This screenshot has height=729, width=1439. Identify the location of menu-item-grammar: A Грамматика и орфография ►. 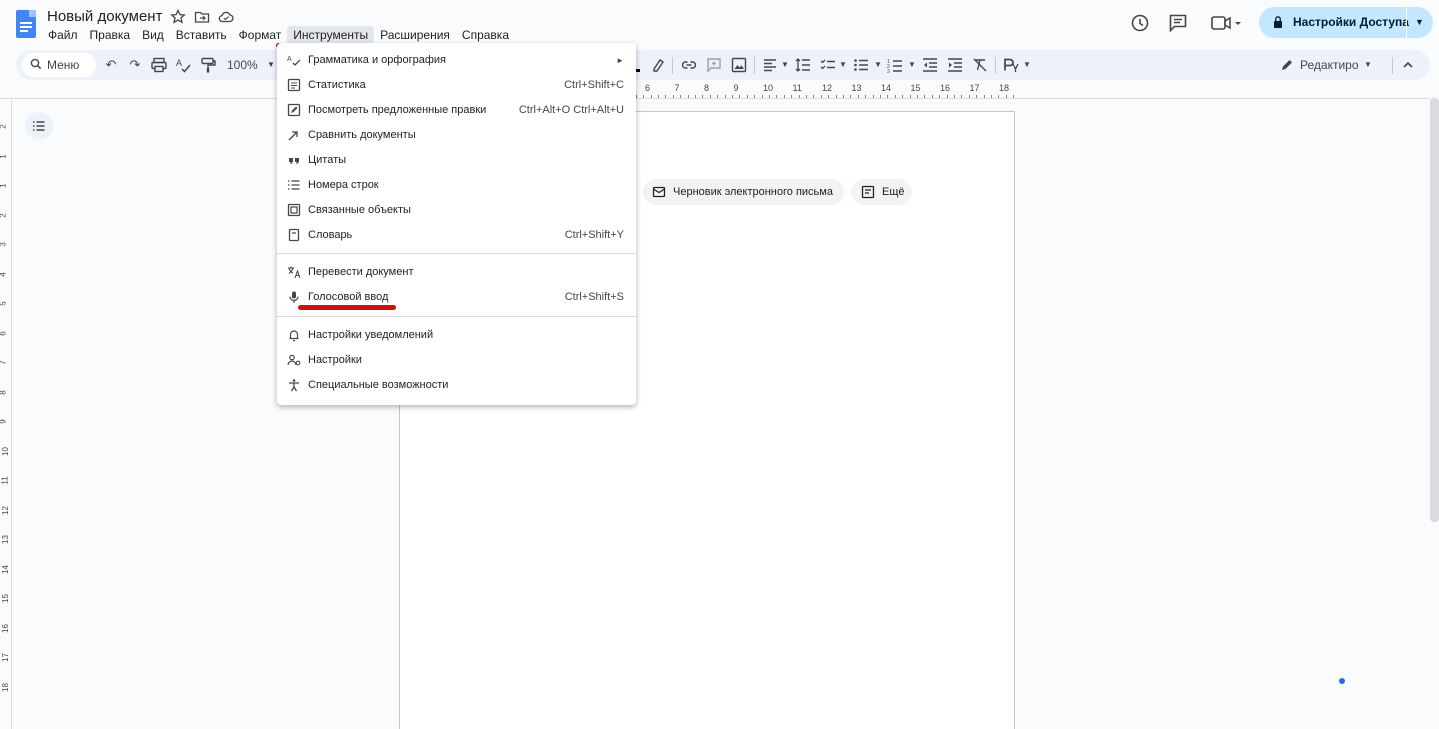
(456, 60).